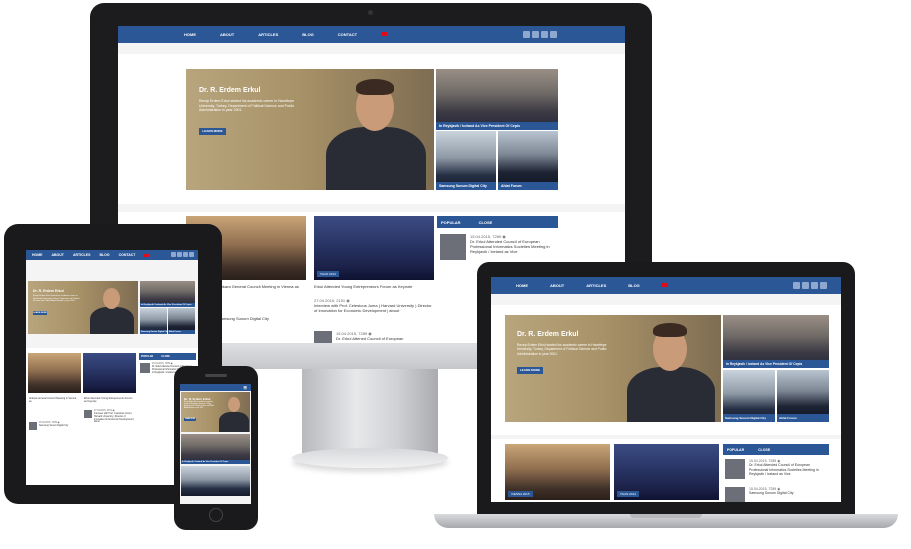  What do you see at coordinates (370, 412) in the screenshot?
I see `monitor-neck` at bounding box center [370, 412].